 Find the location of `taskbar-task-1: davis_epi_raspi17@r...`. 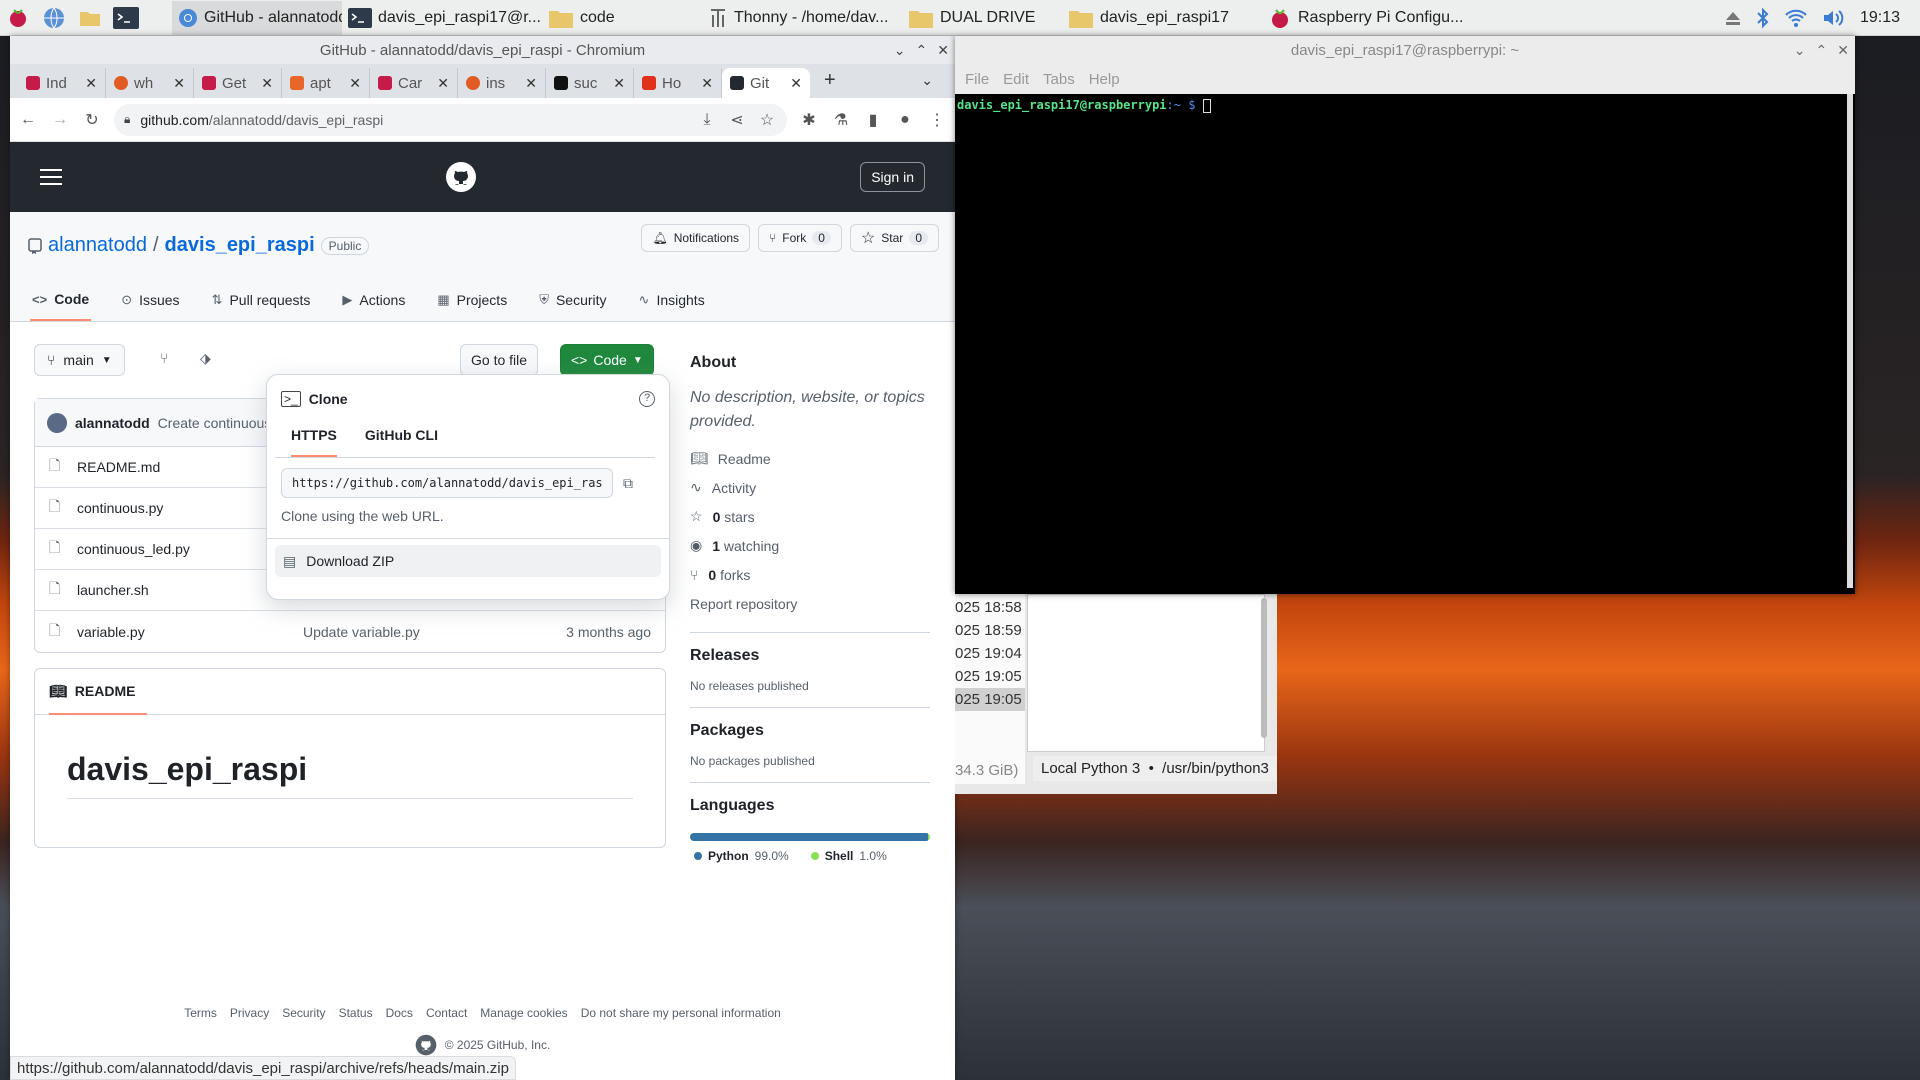

taskbar-task-1: davis_epi_raspi17@r... is located at coordinates (442, 18).